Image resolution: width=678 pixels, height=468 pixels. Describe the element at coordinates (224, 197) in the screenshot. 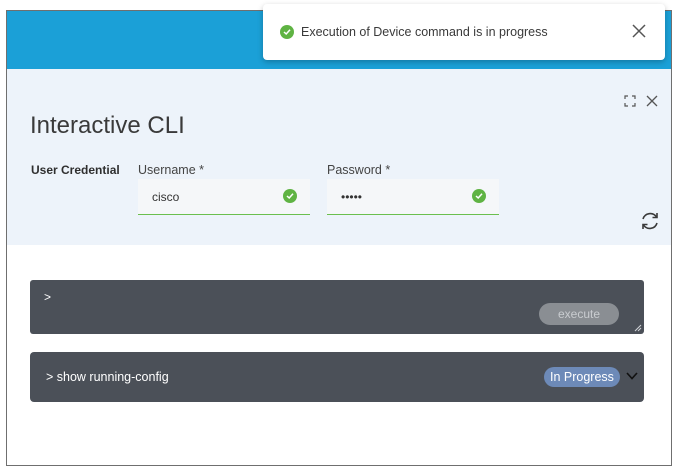

I see `username-input: cisco` at that location.